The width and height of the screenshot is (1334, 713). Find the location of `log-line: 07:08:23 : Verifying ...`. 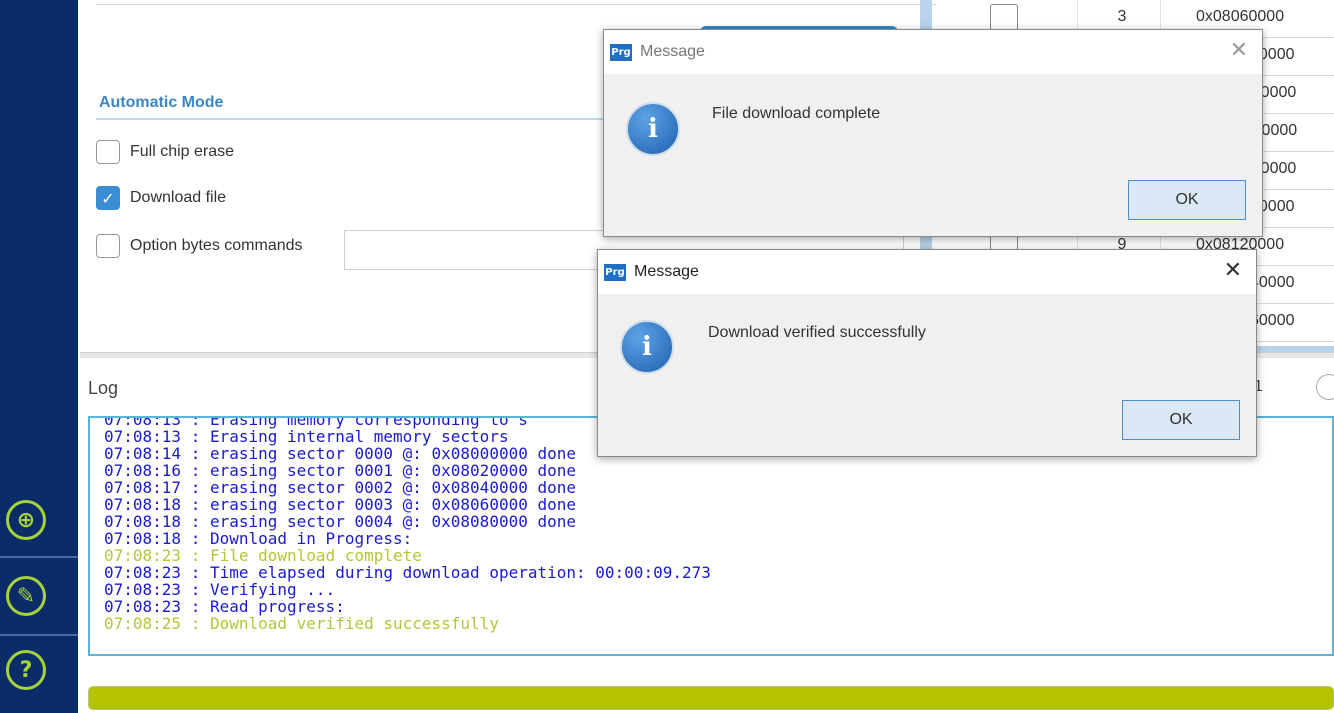

log-line: 07:08:23 : Verifying ... is located at coordinates (220, 589).